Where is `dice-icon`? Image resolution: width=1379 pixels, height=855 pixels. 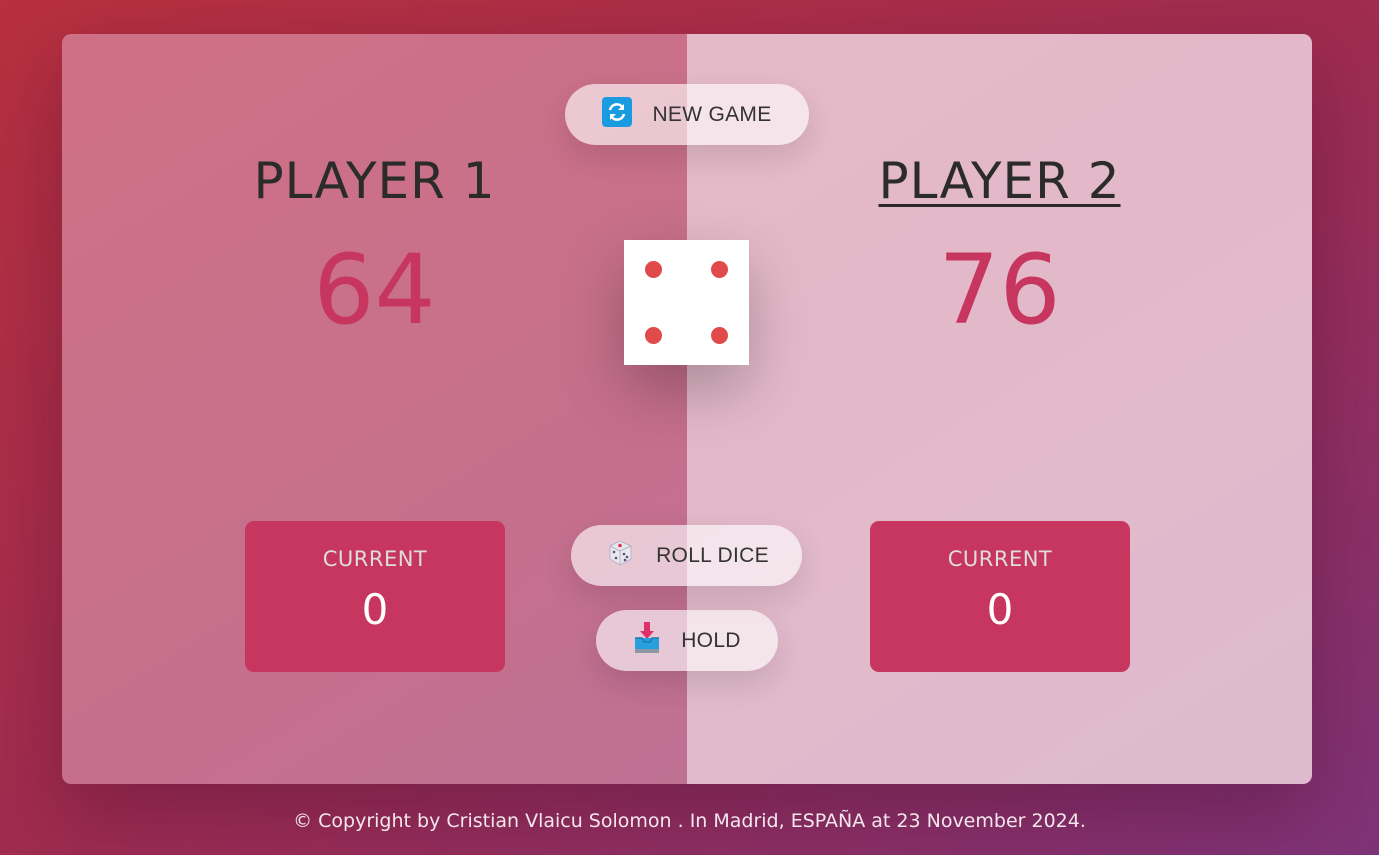
dice-icon is located at coordinates (620, 556).